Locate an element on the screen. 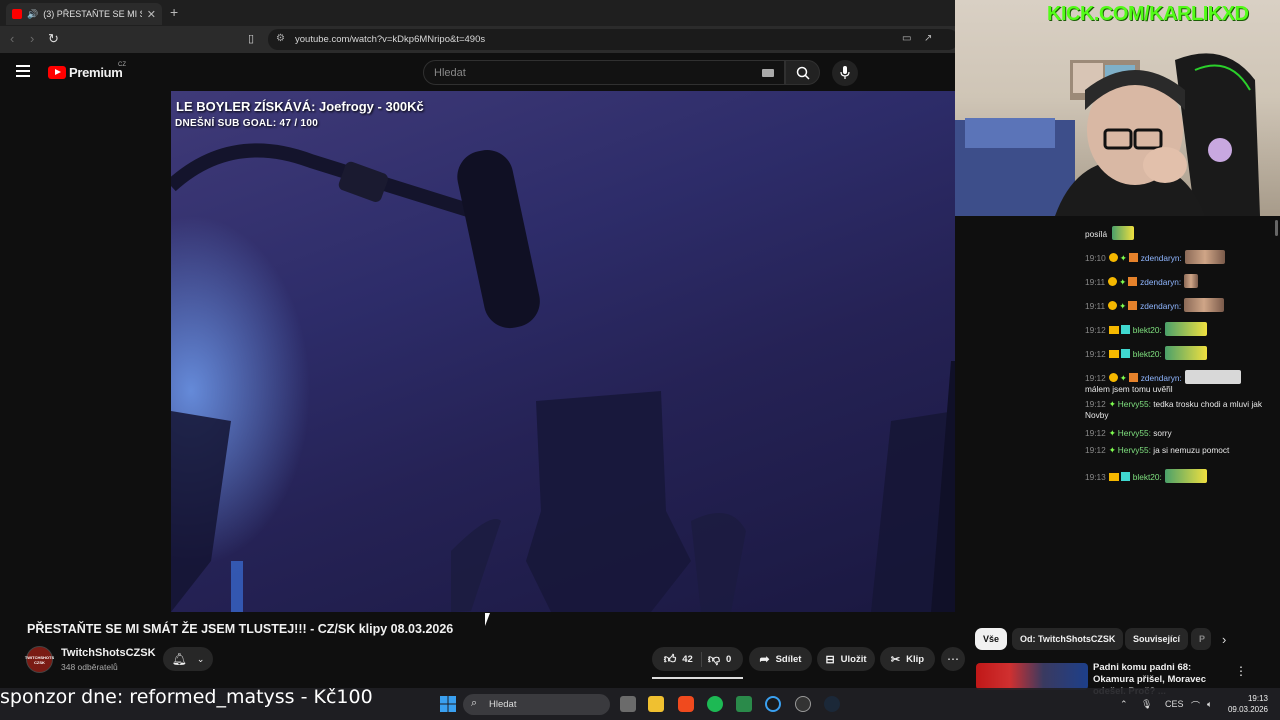 The width and height of the screenshot is (1280, 720). taskbar-search-icon: ⌕ is located at coordinates (474, 703).